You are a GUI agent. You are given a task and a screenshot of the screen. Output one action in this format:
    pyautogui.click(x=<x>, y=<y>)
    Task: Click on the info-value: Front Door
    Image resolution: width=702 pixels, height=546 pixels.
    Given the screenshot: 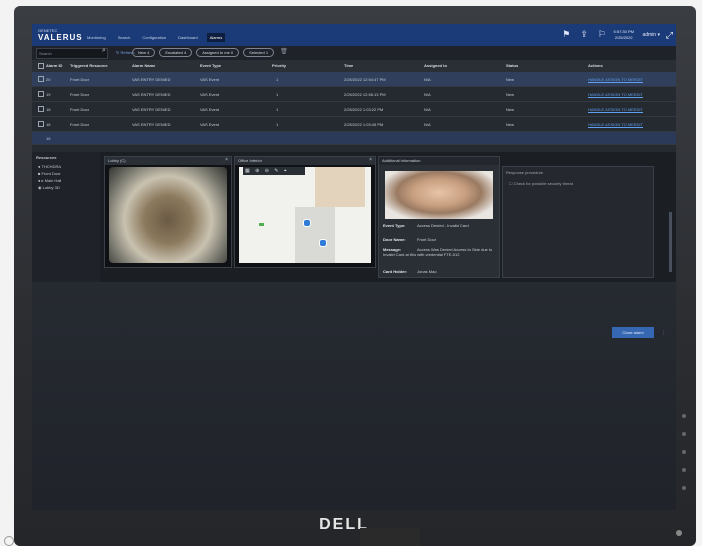 What is the action you would take?
    pyautogui.click(x=427, y=239)
    